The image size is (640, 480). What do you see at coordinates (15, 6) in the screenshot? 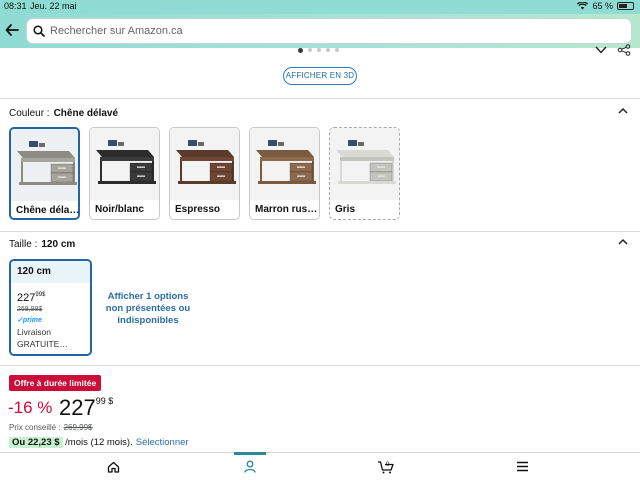
I see `status-time: 08:31` at bounding box center [15, 6].